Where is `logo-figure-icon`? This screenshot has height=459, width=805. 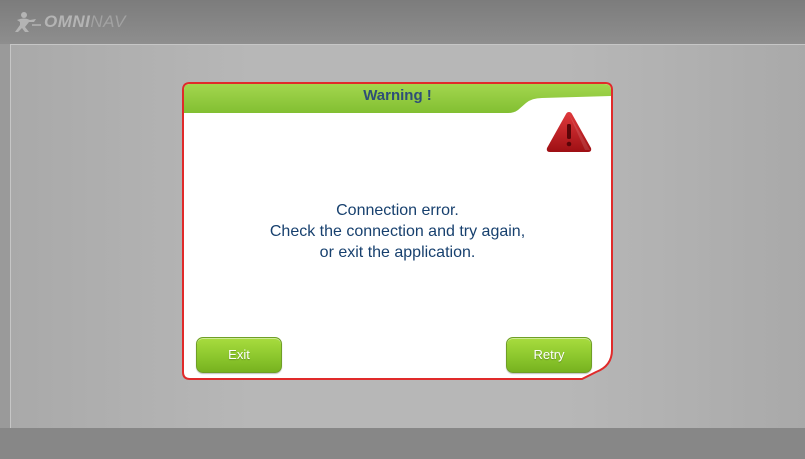 logo-figure-icon is located at coordinates (28, 22).